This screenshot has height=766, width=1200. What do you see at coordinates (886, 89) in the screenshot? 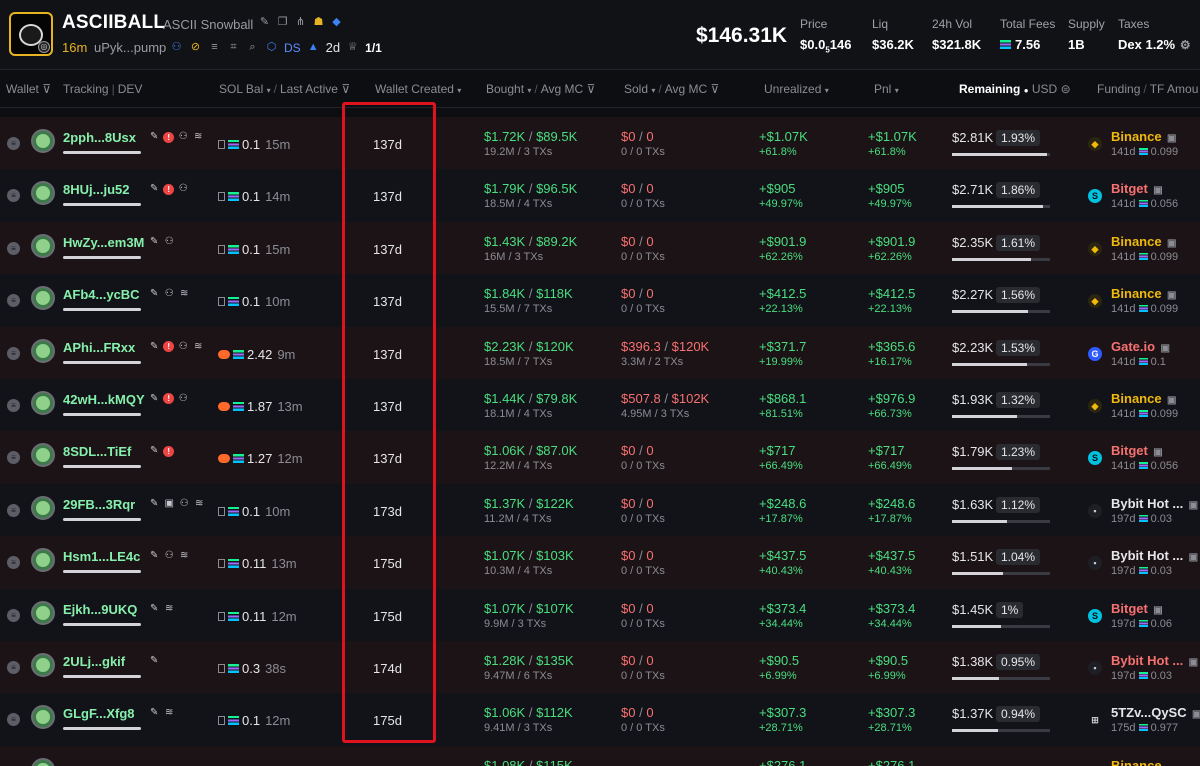
I see `col-pnl: Pnl ▾` at bounding box center [886, 89].